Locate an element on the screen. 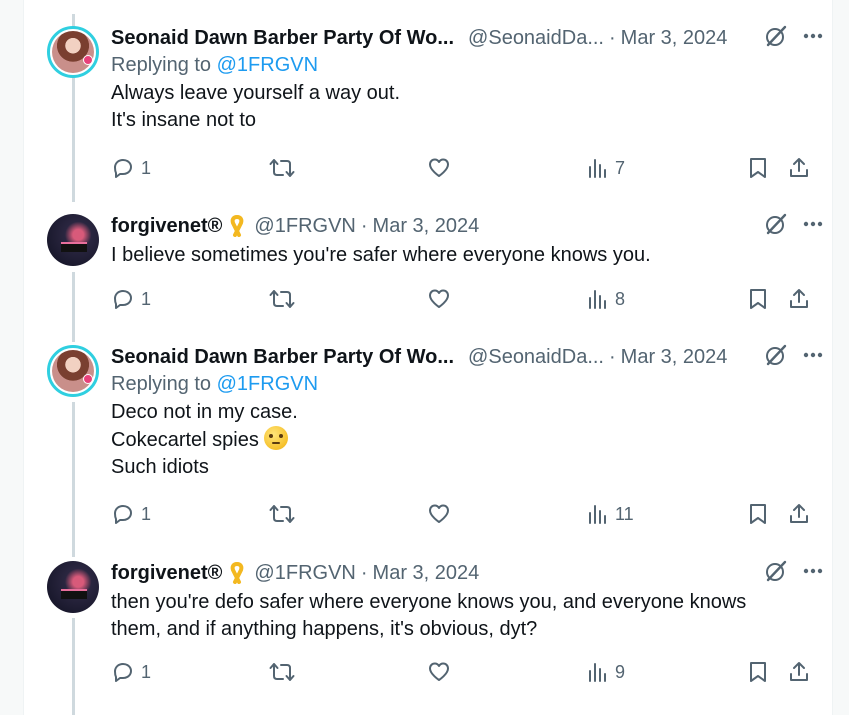 Image resolution: width=849 pixels, height=715 pixels. tweet-text-line: Such idiots is located at coordinates (160, 467).